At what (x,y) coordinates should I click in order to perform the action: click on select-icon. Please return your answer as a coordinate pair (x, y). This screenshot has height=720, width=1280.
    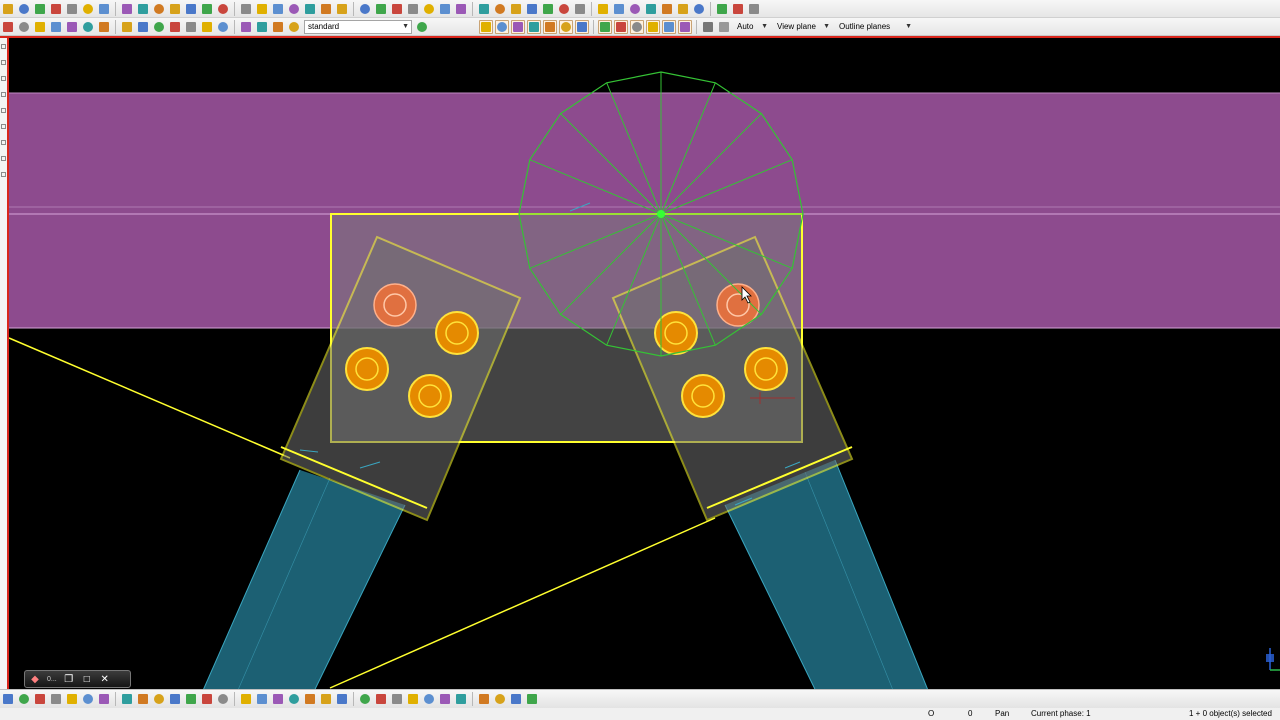
    Looking at the image, I should click on (207, 9).